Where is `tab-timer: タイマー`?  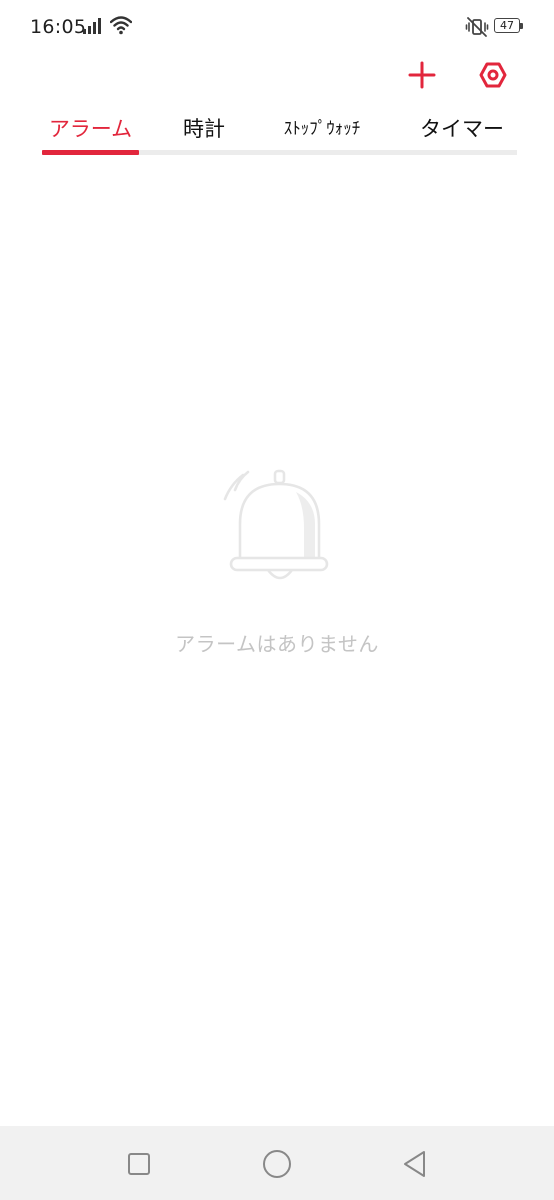
tab-timer: タイマー is located at coordinates (462, 129).